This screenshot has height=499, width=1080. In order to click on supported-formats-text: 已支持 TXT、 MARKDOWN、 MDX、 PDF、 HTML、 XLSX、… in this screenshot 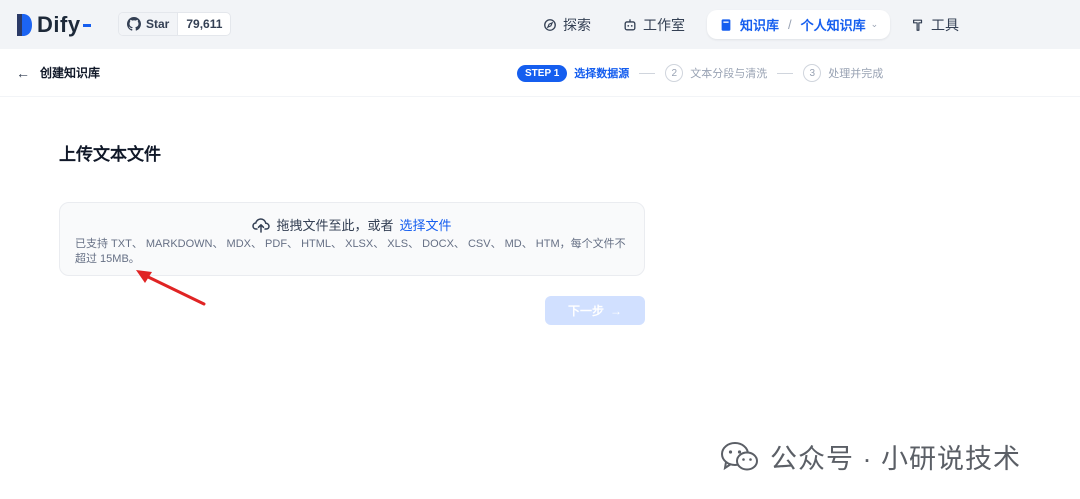, I will do `click(350, 251)`.